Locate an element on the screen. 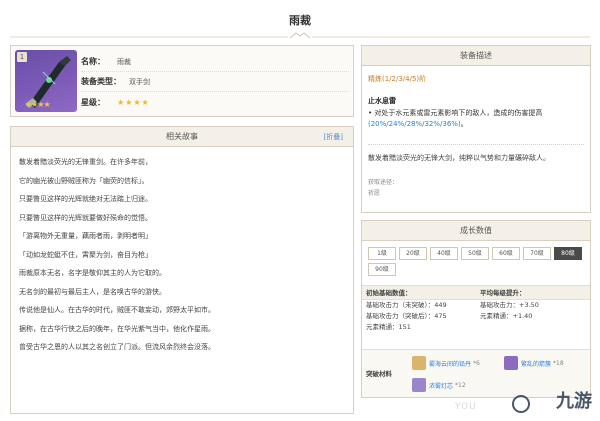 The image size is (600, 421). story-line: 「动如龙蛇蜓不住，霄聚为剑，奋目为枪」 is located at coordinates (85, 254).